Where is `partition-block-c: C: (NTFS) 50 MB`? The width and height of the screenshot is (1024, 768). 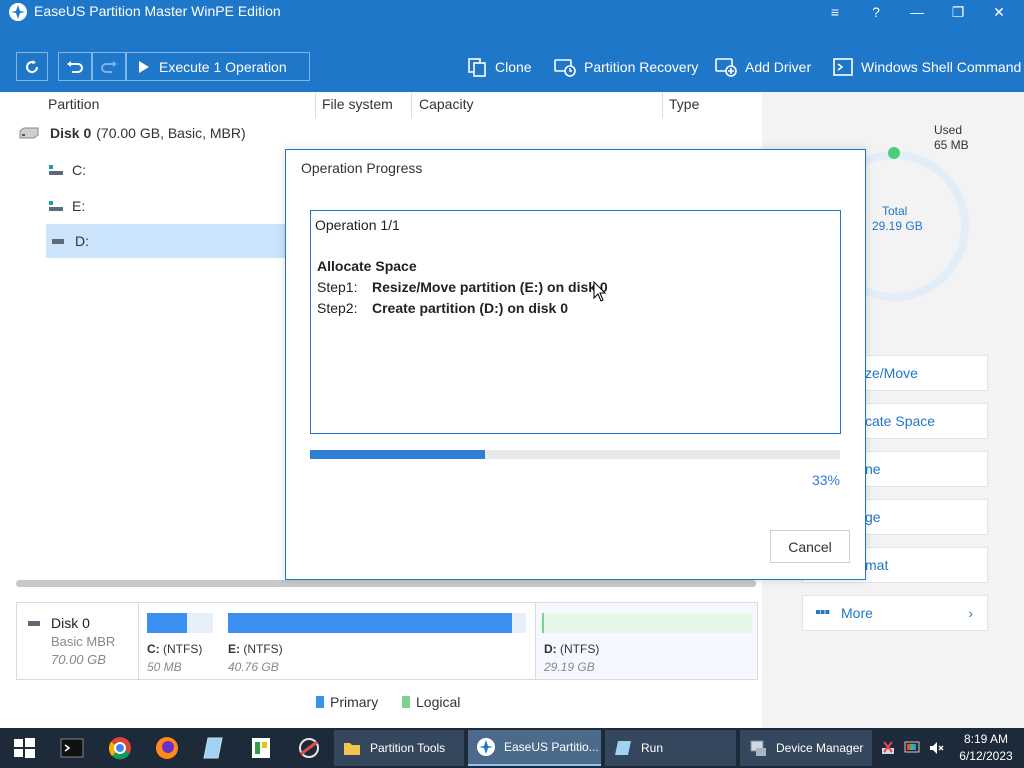 partition-block-c: C: (NTFS) 50 MB is located at coordinates (180, 641).